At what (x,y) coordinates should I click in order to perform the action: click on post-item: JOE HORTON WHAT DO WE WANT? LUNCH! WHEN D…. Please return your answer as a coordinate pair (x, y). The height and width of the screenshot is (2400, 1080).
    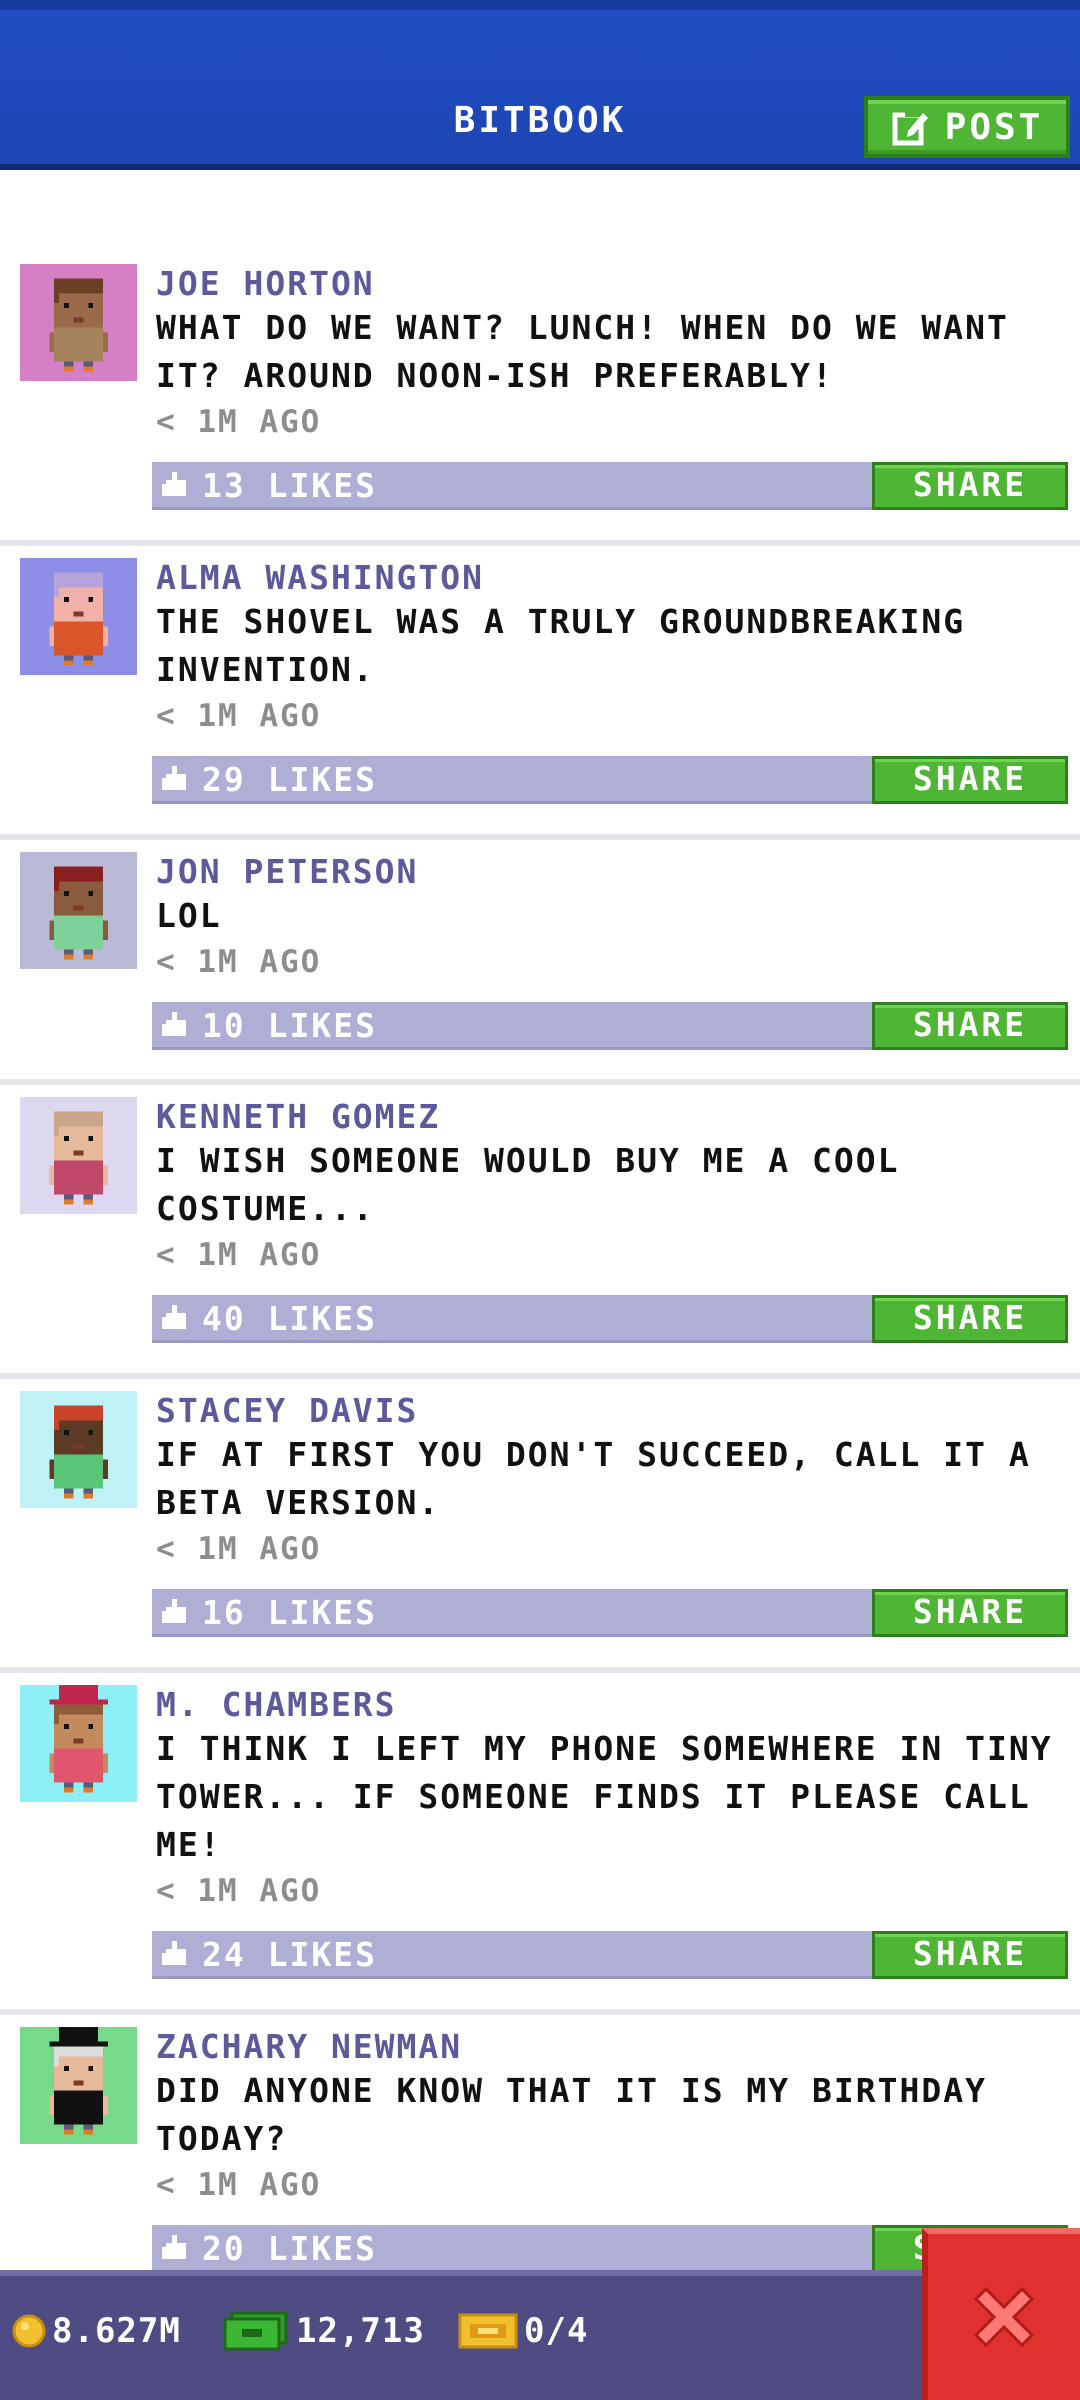
    Looking at the image, I should click on (540, 405).